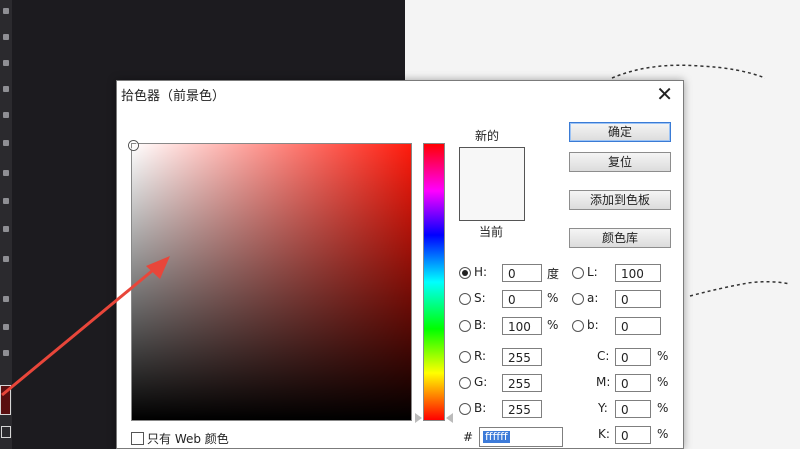  What do you see at coordinates (663, 356) in the screenshot?
I see `cyan-unit: %` at bounding box center [663, 356].